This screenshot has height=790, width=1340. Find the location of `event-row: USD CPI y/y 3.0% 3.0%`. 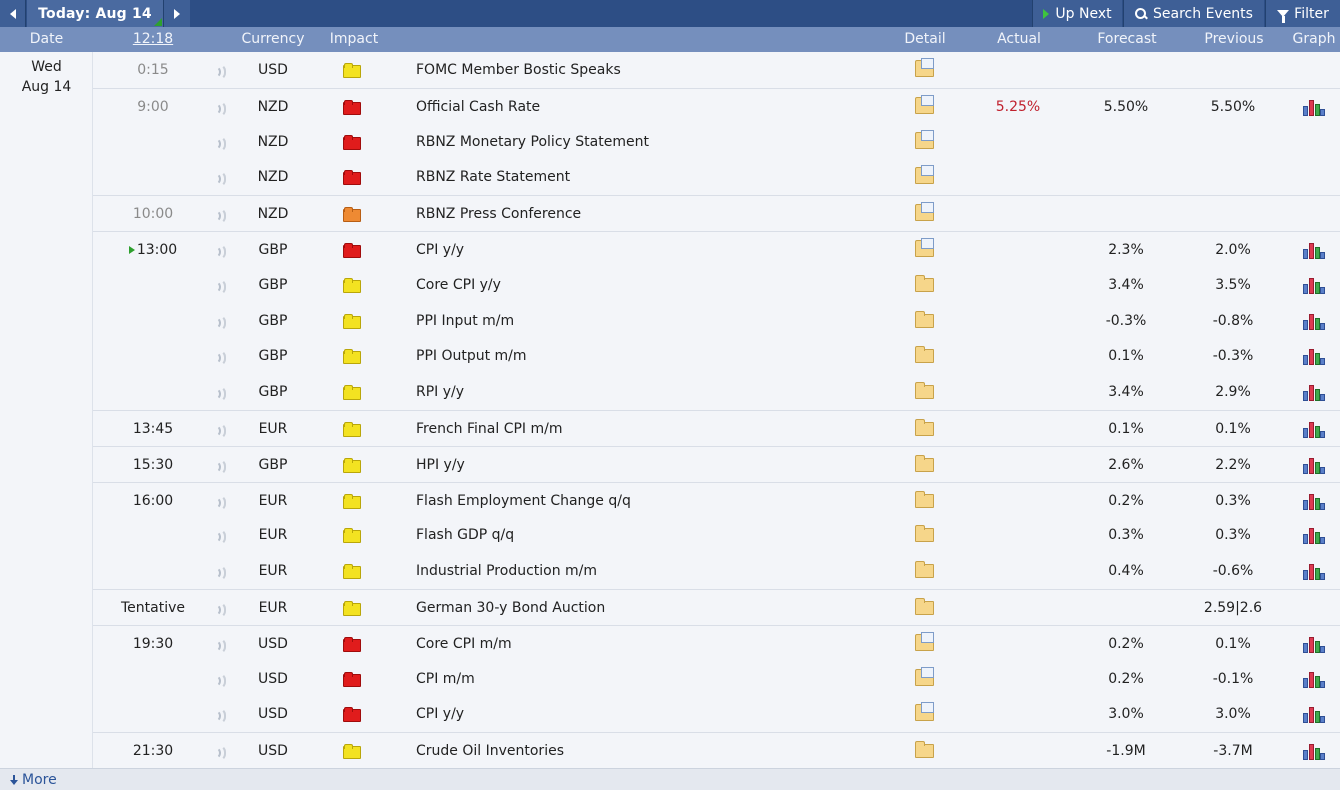

event-row: USD CPI y/y 3.0% 3.0% is located at coordinates (716, 714).